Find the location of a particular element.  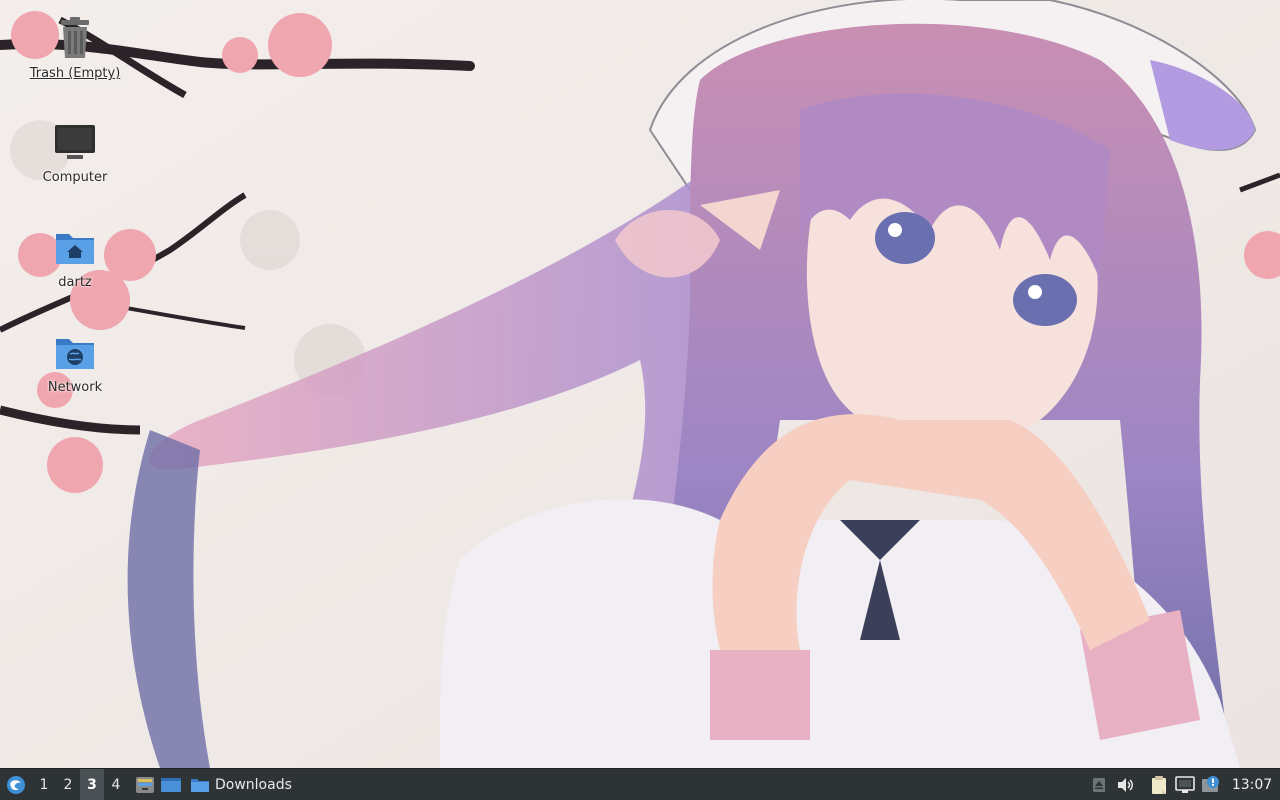

show-desktop-icon is located at coordinates (171, 784).